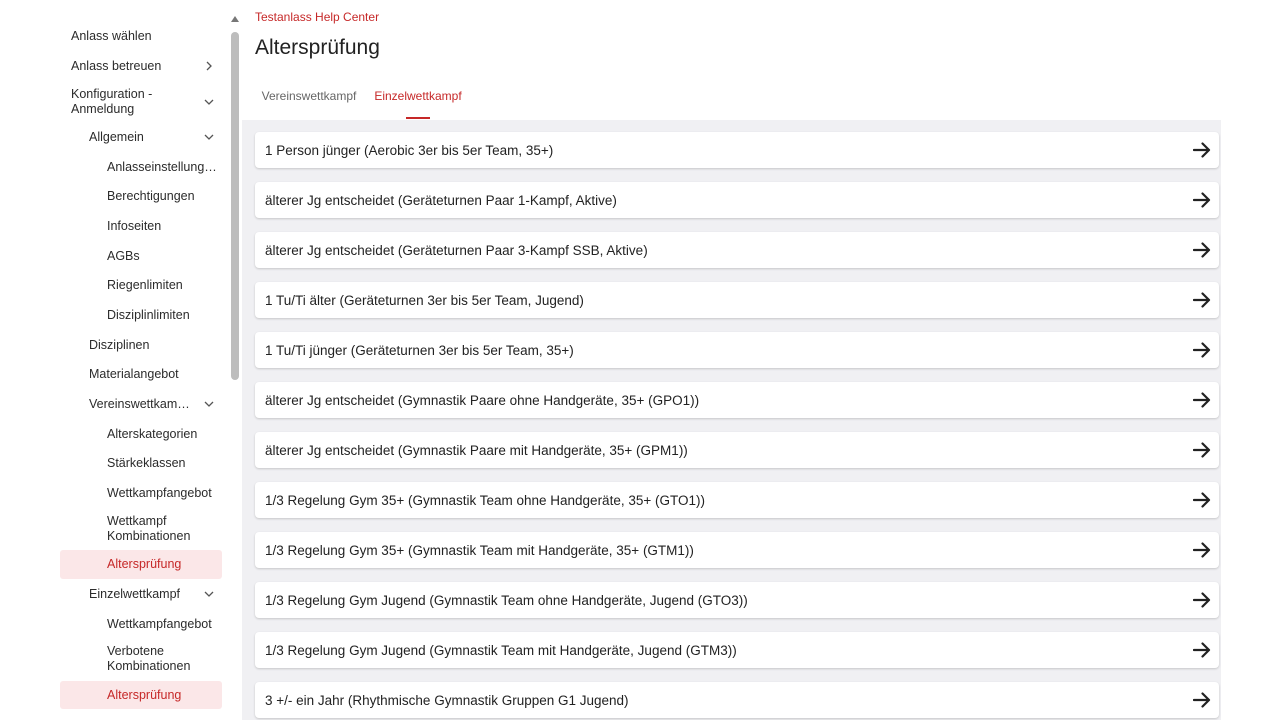 This screenshot has height=720, width=1280. I want to click on sidebar-item-alterspruefung-einzel: Altersprüfung, so click(141, 695).